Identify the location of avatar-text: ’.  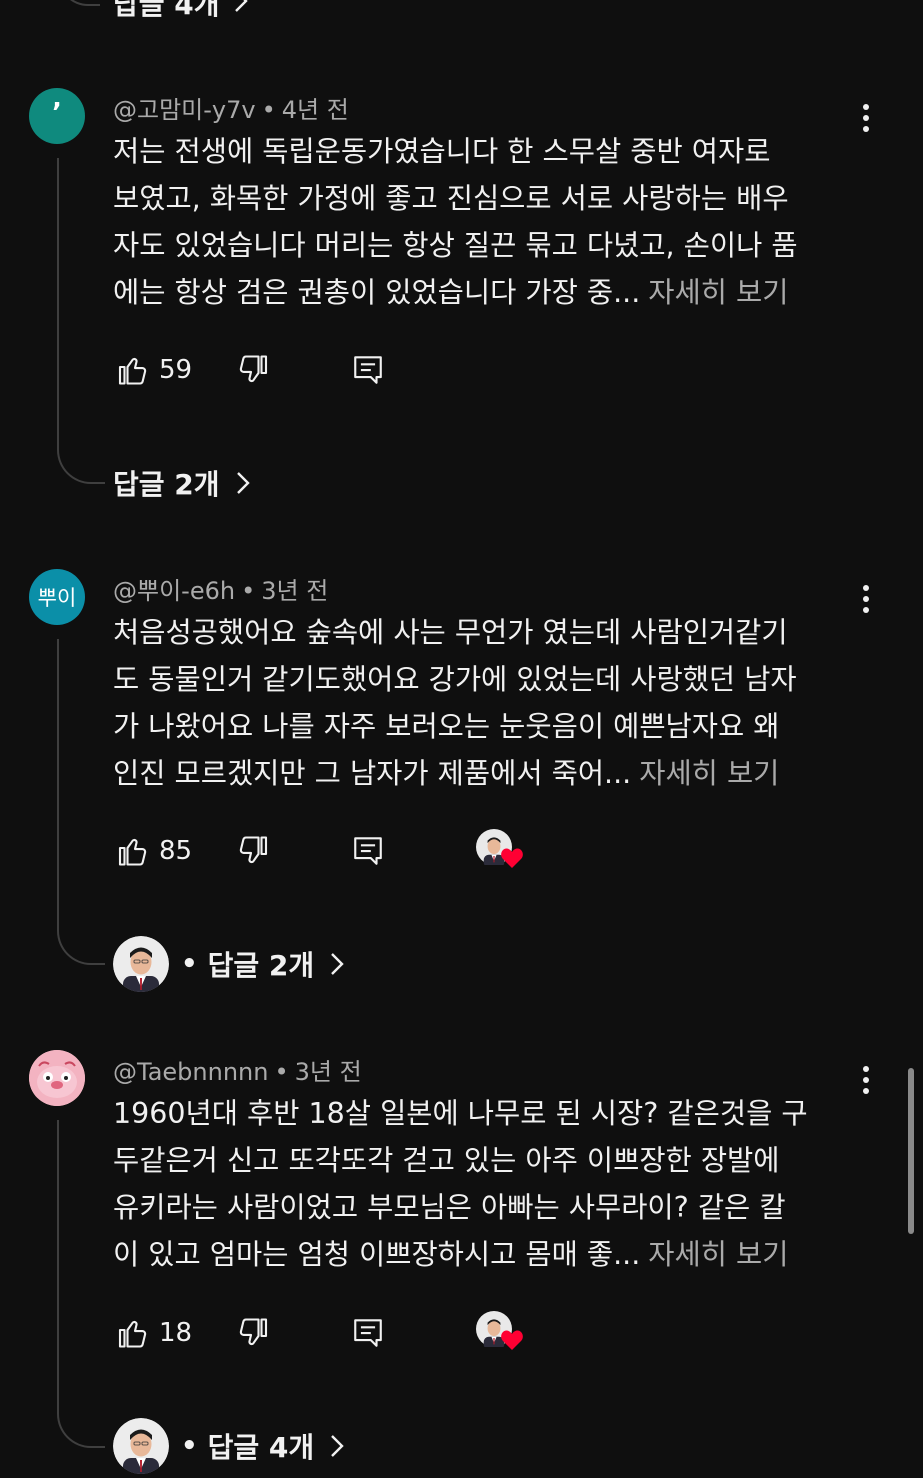
(57, 113).